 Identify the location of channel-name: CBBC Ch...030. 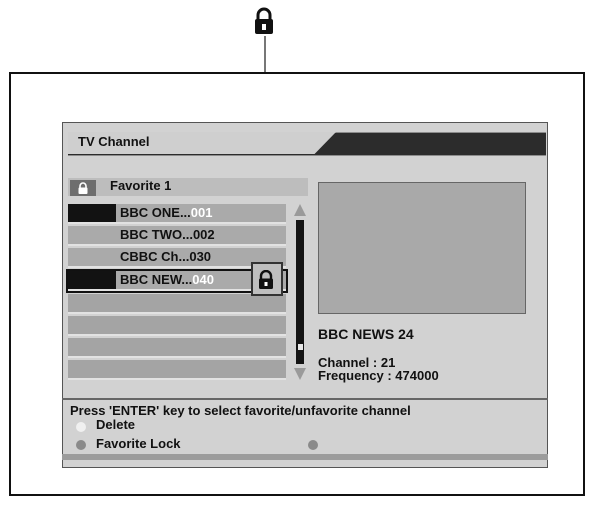
(166, 256).